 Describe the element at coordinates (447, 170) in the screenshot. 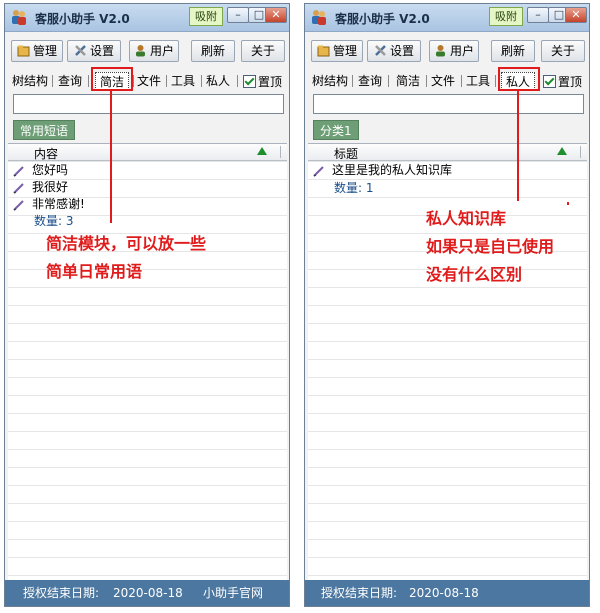

I see `list-item: 这里是我的私人知识库` at that location.